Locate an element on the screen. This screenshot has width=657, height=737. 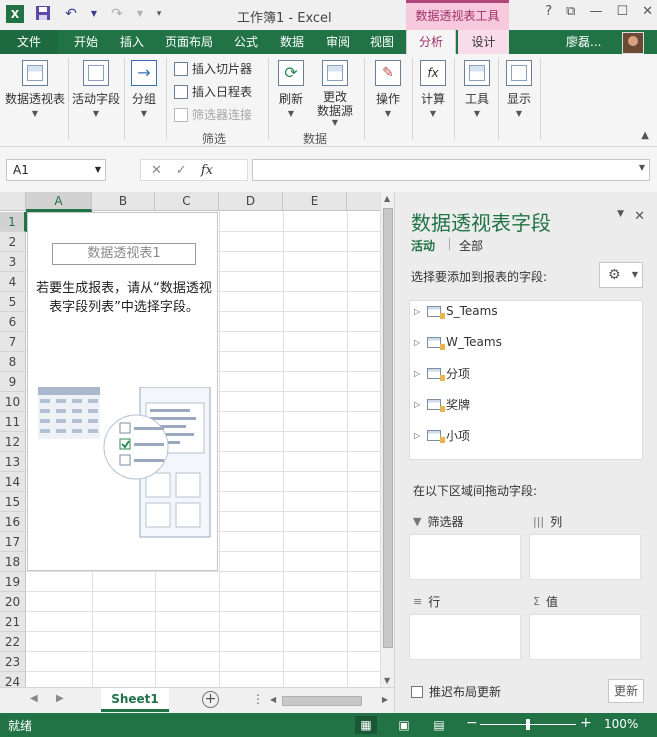
tab-split-handle: ⋮ is located at coordinates (258, 699).